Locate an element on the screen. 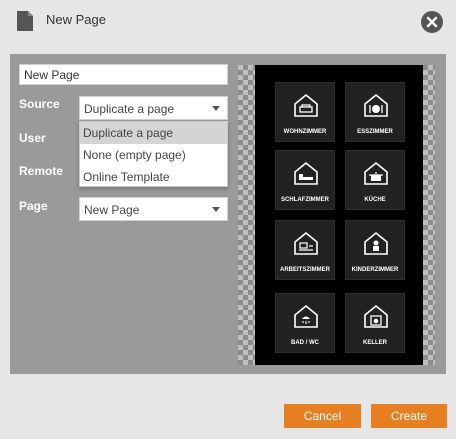 The width and height of the screenshot is (456, 439). source-select-value: Duplicate a page is located at coordinates (129, 109).